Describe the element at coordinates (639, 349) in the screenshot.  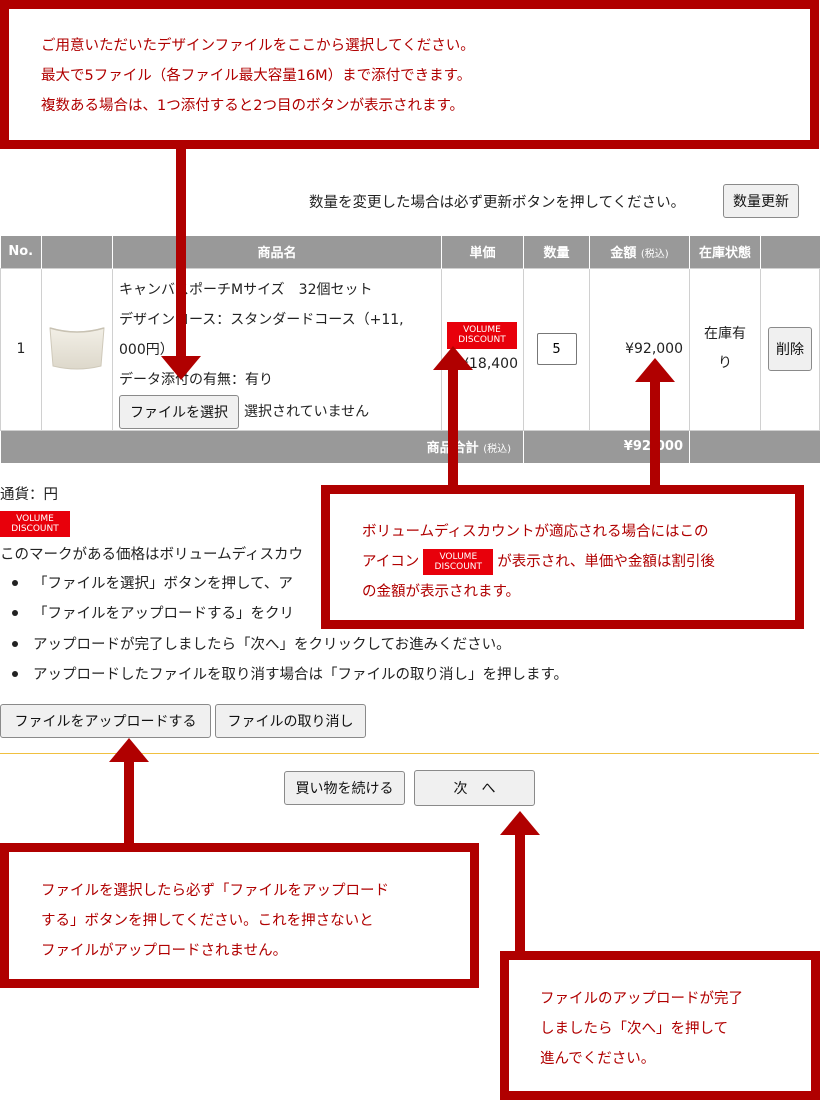
I see `amount-cell: ¥92,000` at that location.